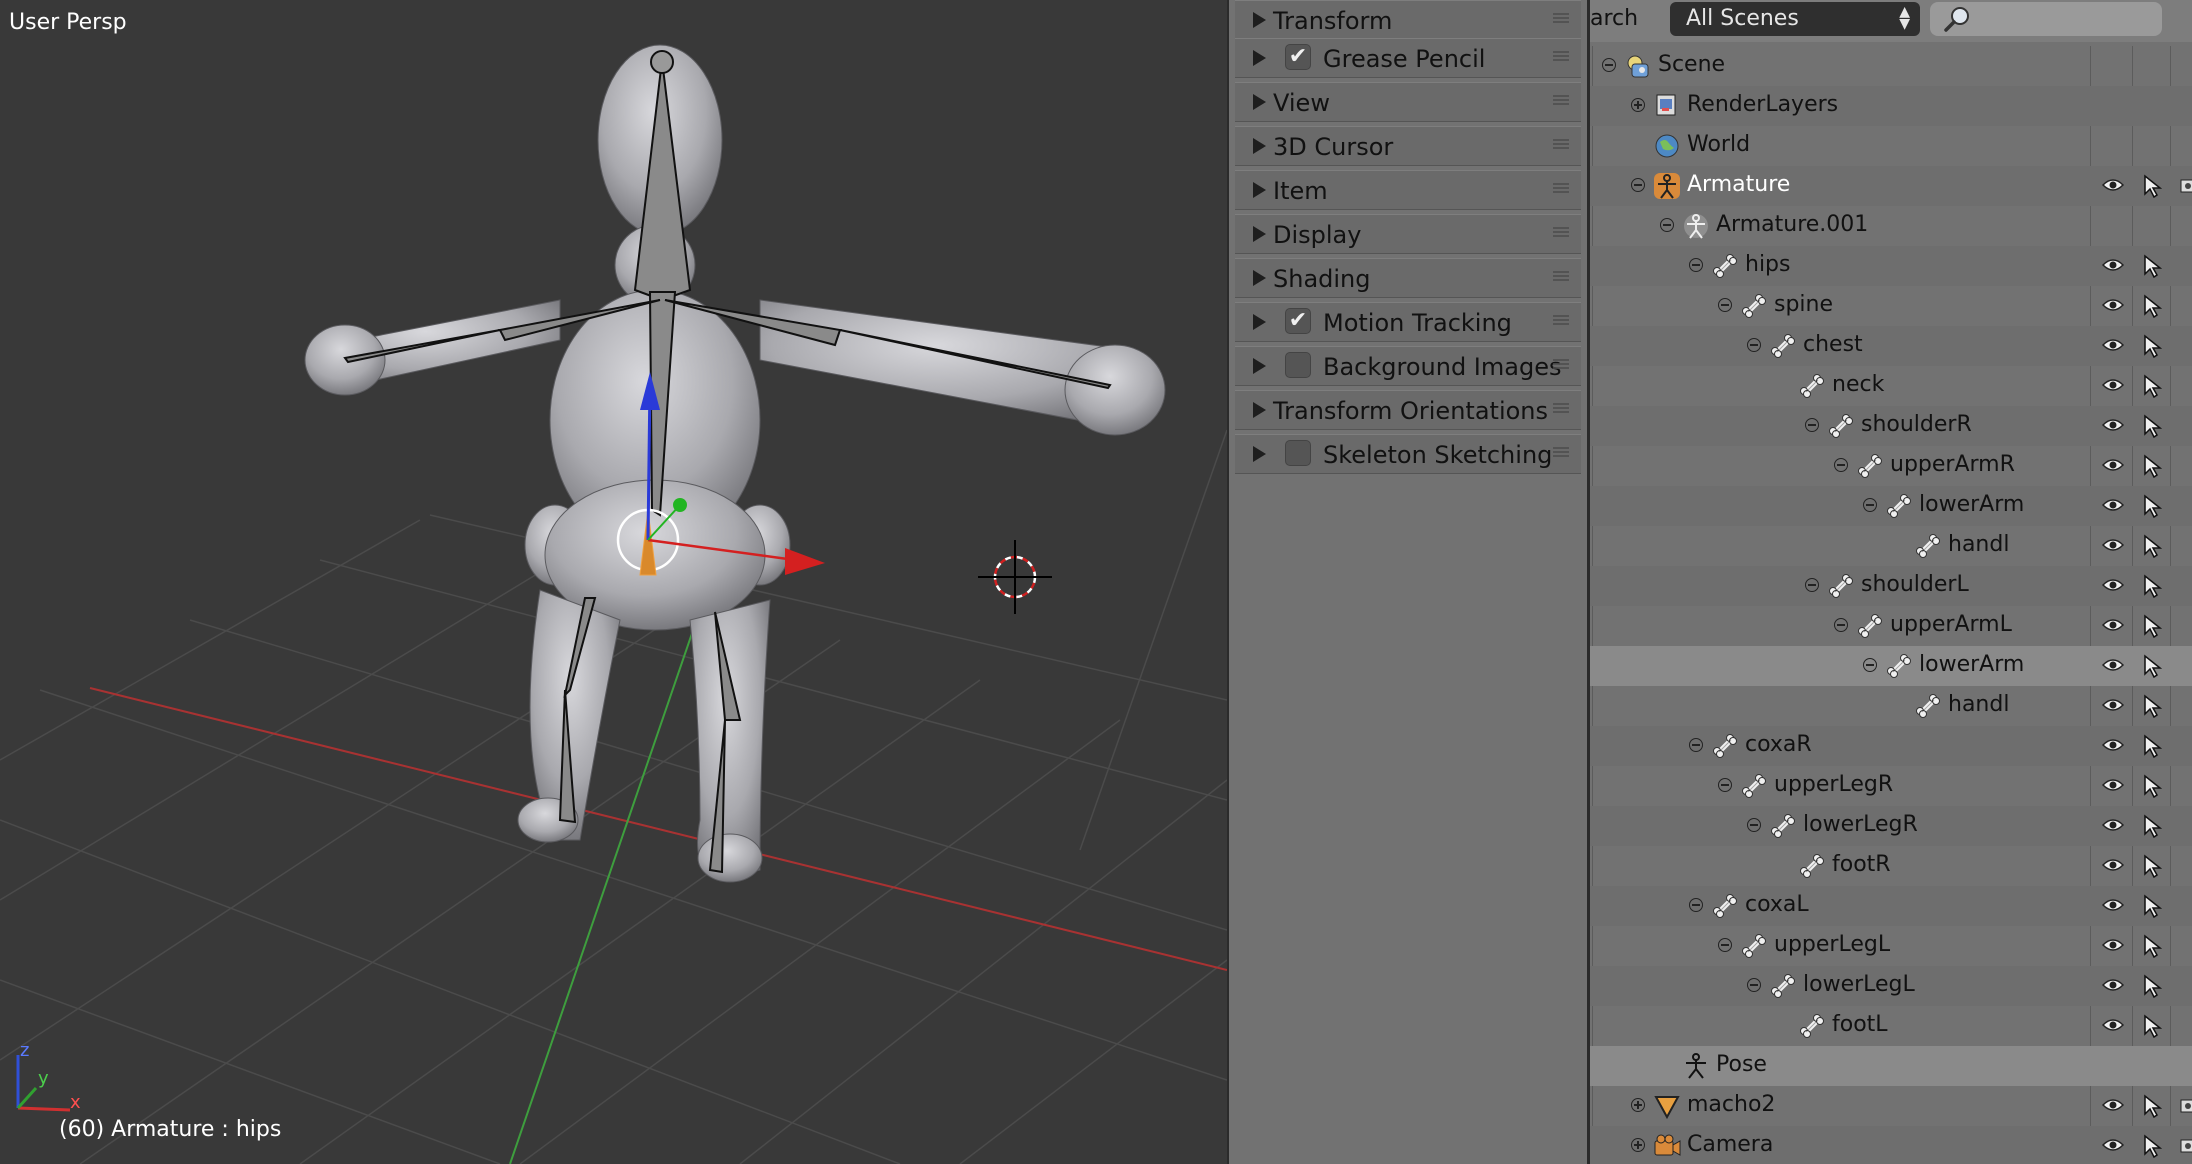  What do you see at coordinates (1915, 584) in the screenshot?
I see `outliner-item-label: shoulderL` at bounding box center [1915, 584].